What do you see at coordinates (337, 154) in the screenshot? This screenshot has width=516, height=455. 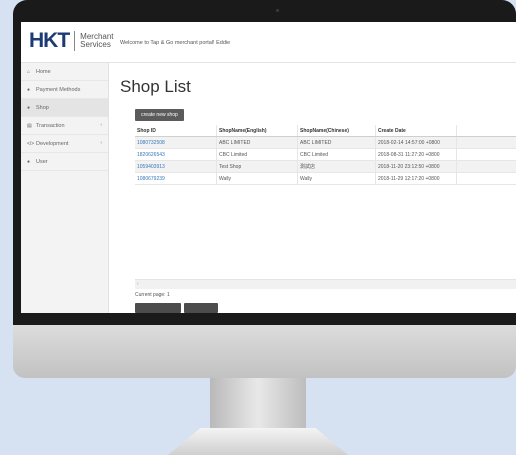 I see `shop-name-chinese: CBC Limited` at bounding box center [337, 154].